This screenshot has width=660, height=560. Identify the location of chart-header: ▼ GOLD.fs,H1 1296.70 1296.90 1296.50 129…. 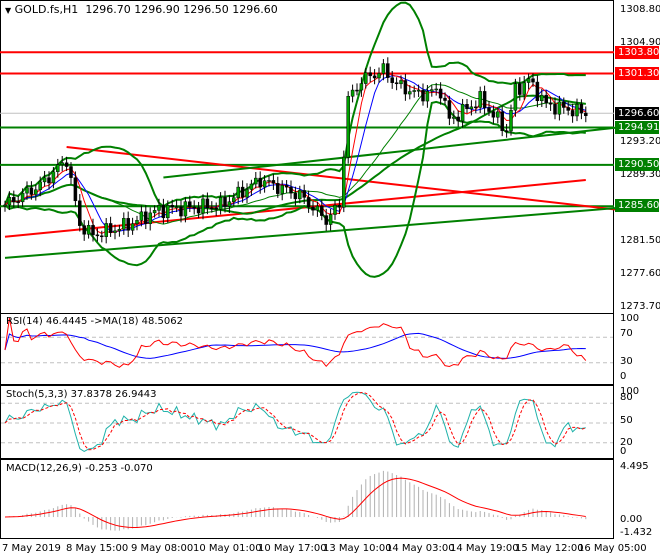
(141, 9).